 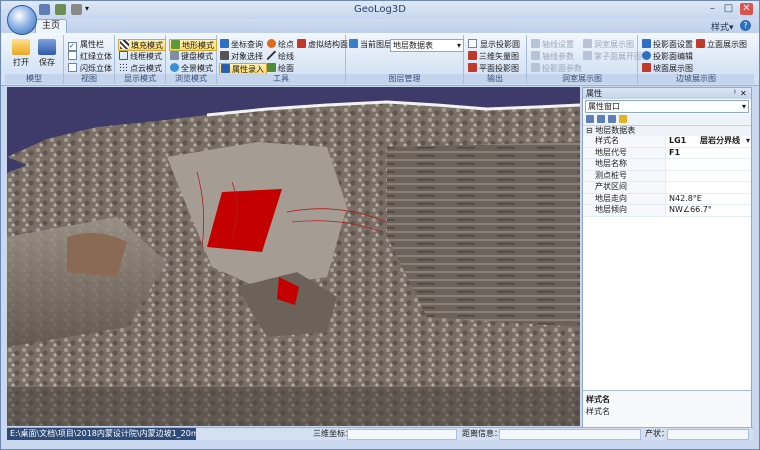 What do you see at coordinates (90, 68) in the screenshot?
I see `view-flicker: 闪烁立体` at bounding box center [90, 68].